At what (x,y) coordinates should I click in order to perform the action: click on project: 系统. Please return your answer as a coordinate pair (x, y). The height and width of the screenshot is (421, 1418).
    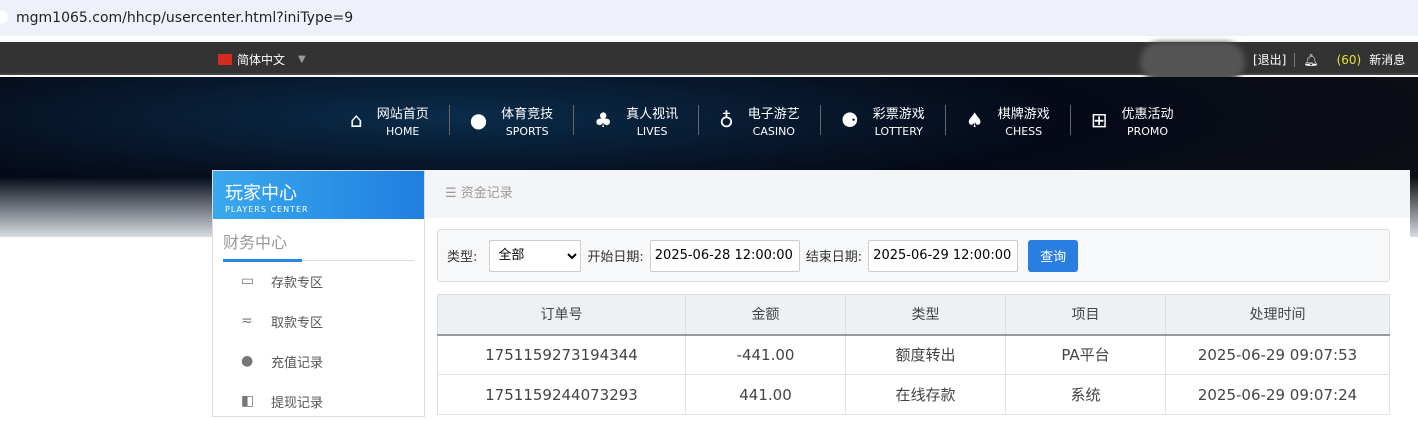
    Looking at the image, I should click on (1085, 394).